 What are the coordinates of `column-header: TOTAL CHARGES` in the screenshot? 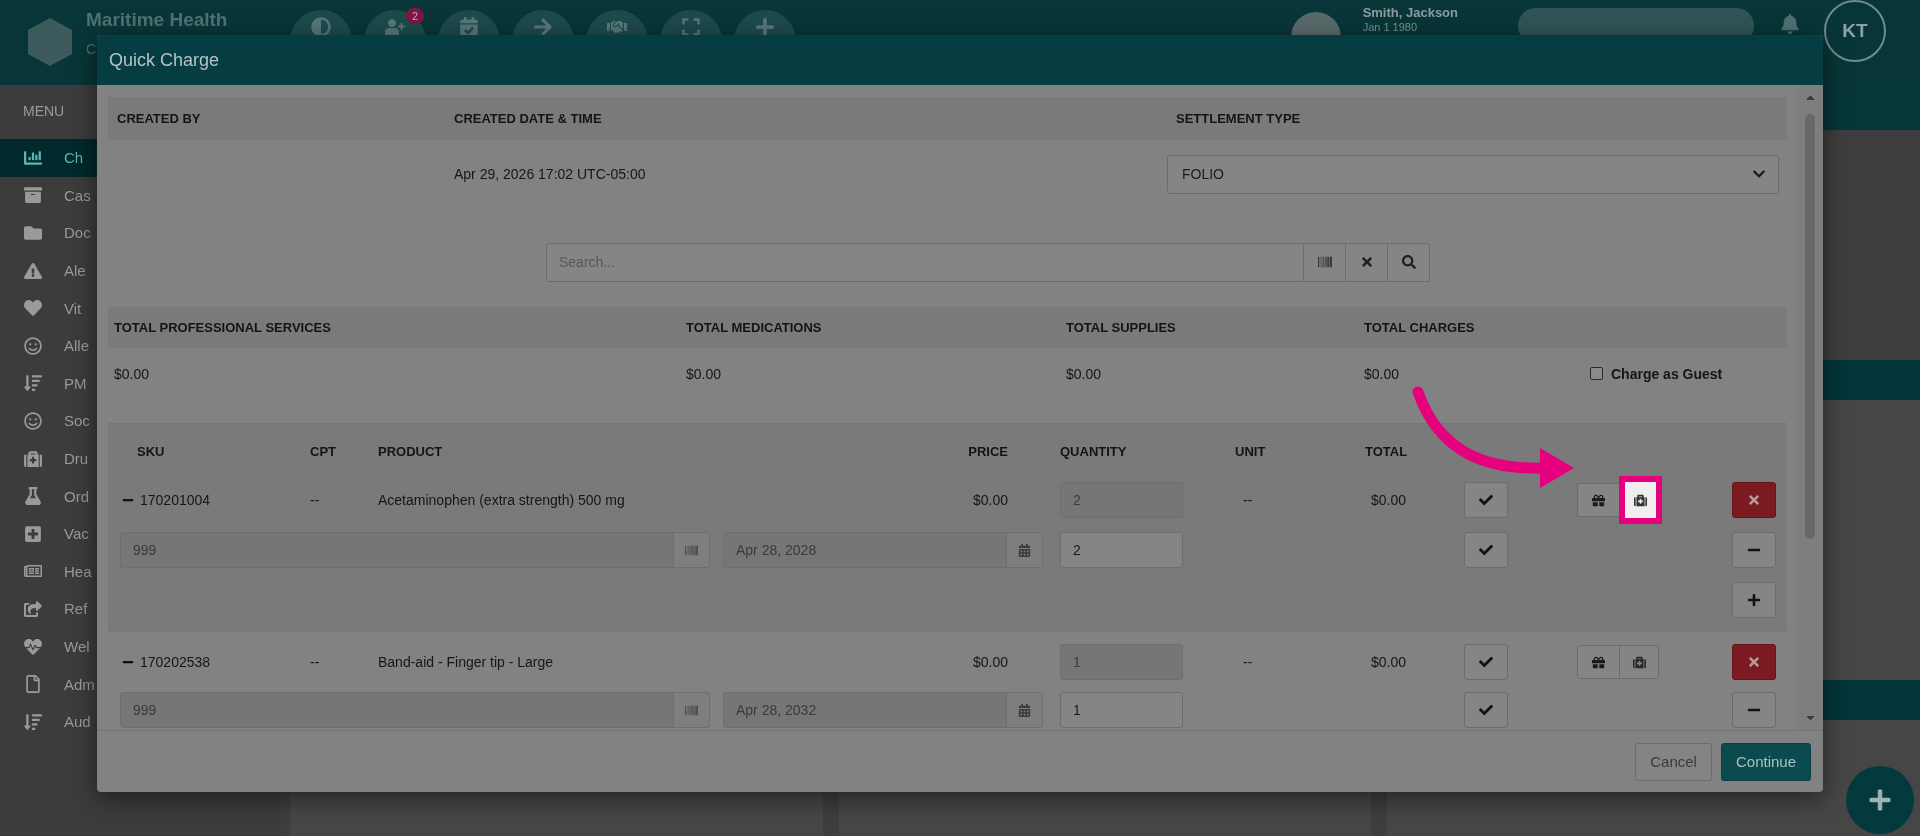 It's located at (1420, 327).